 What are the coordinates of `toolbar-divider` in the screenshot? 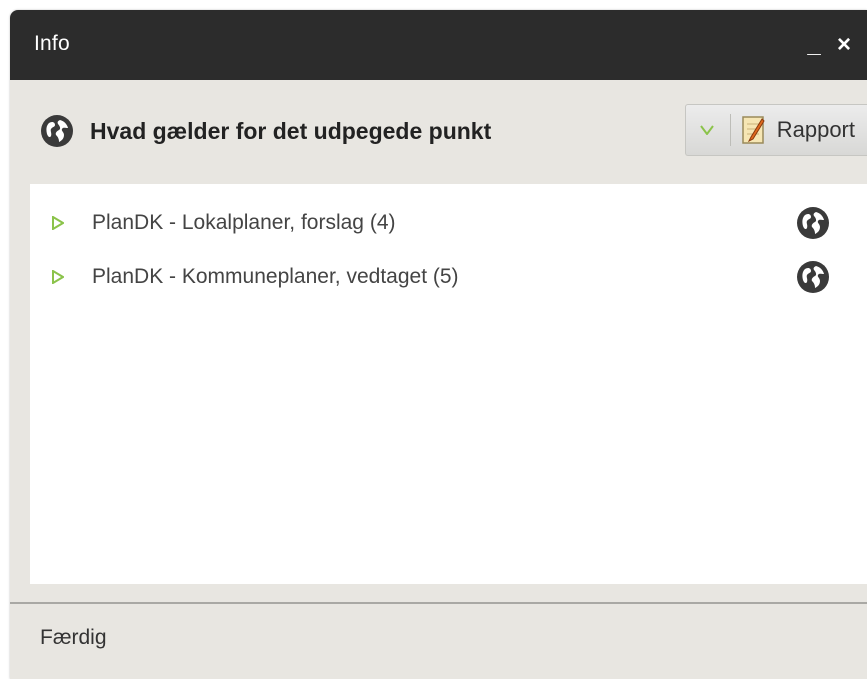 It's located at (730, 130).